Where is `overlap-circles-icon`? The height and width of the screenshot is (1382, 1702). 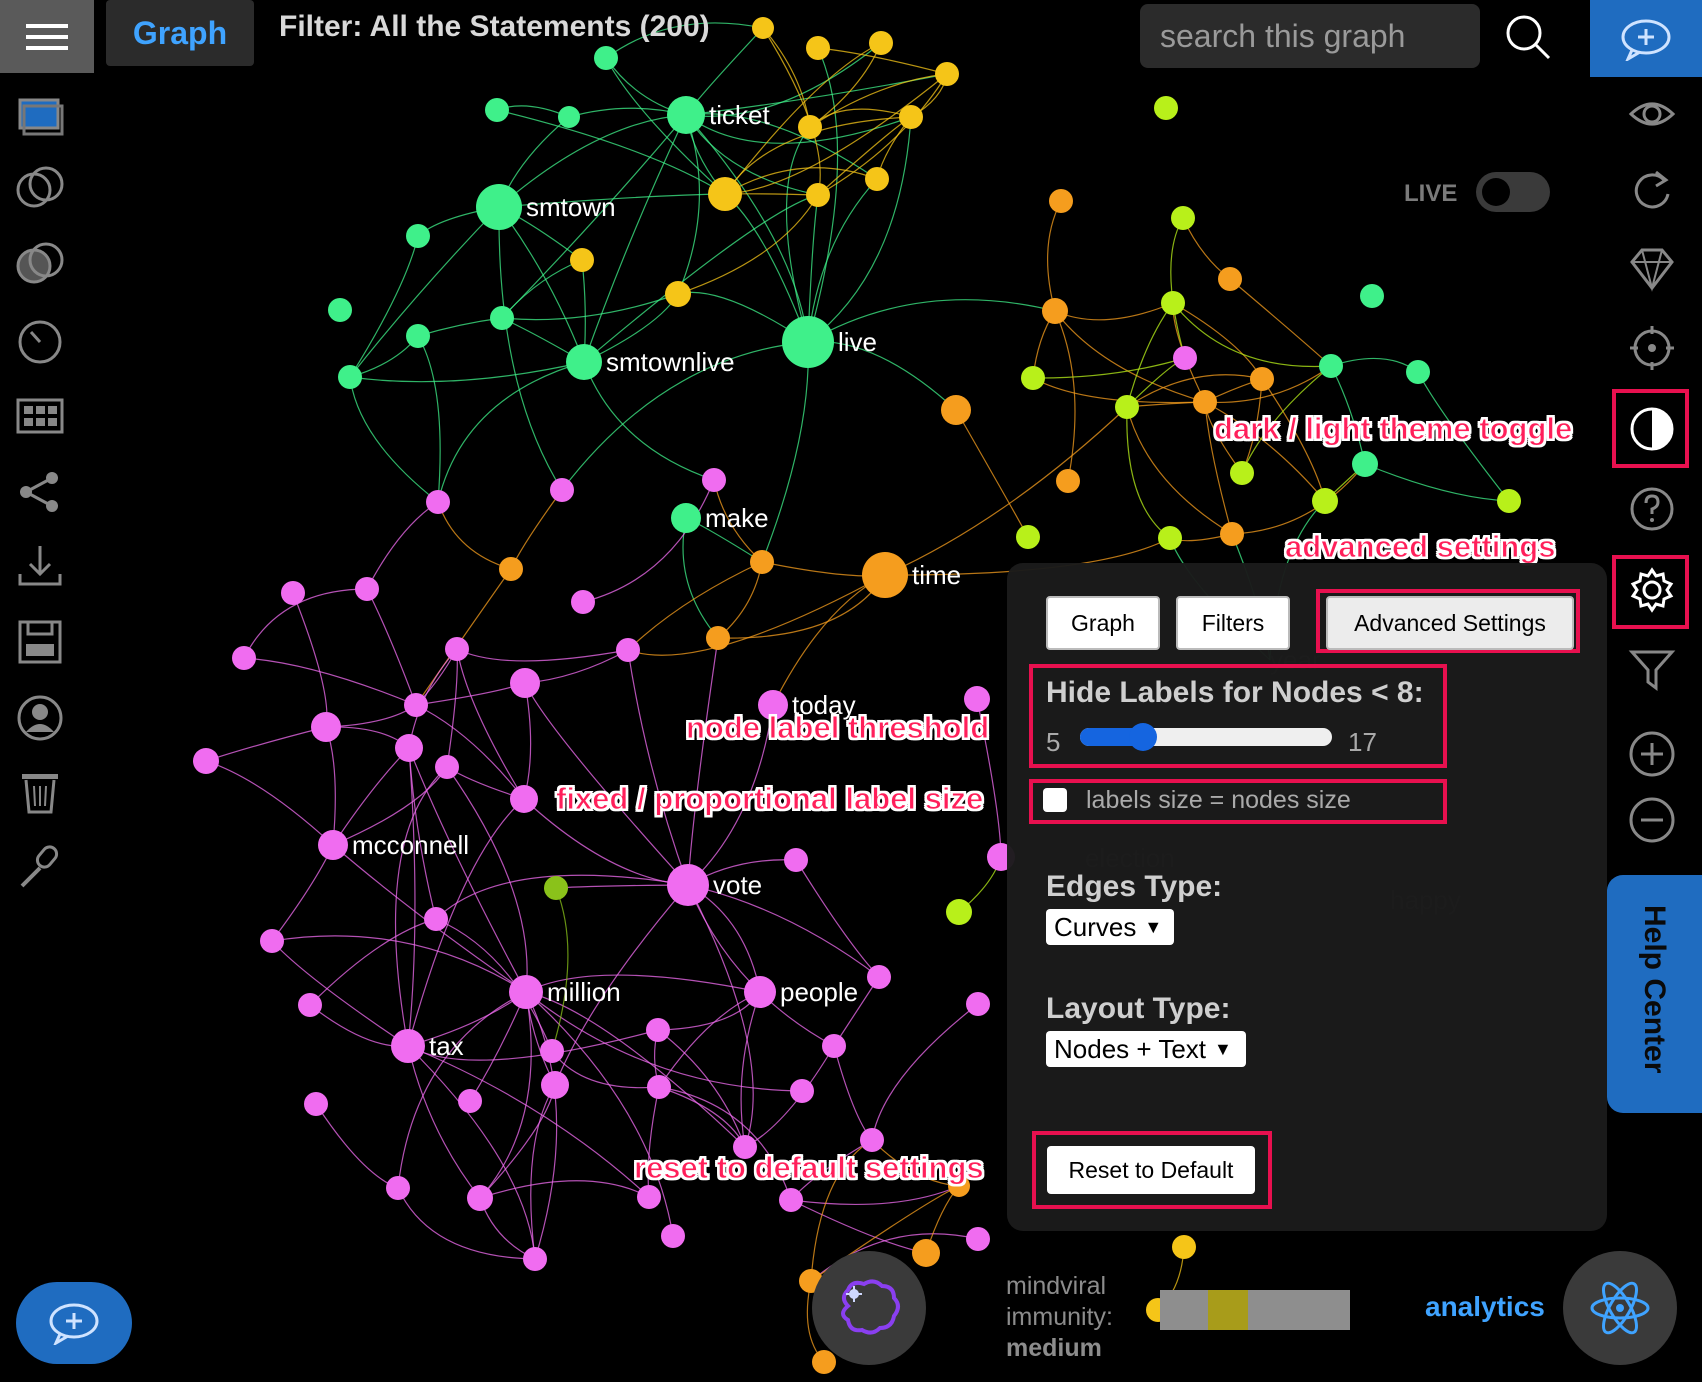 overlap-circles-icon is located at coordinates (40, 188).